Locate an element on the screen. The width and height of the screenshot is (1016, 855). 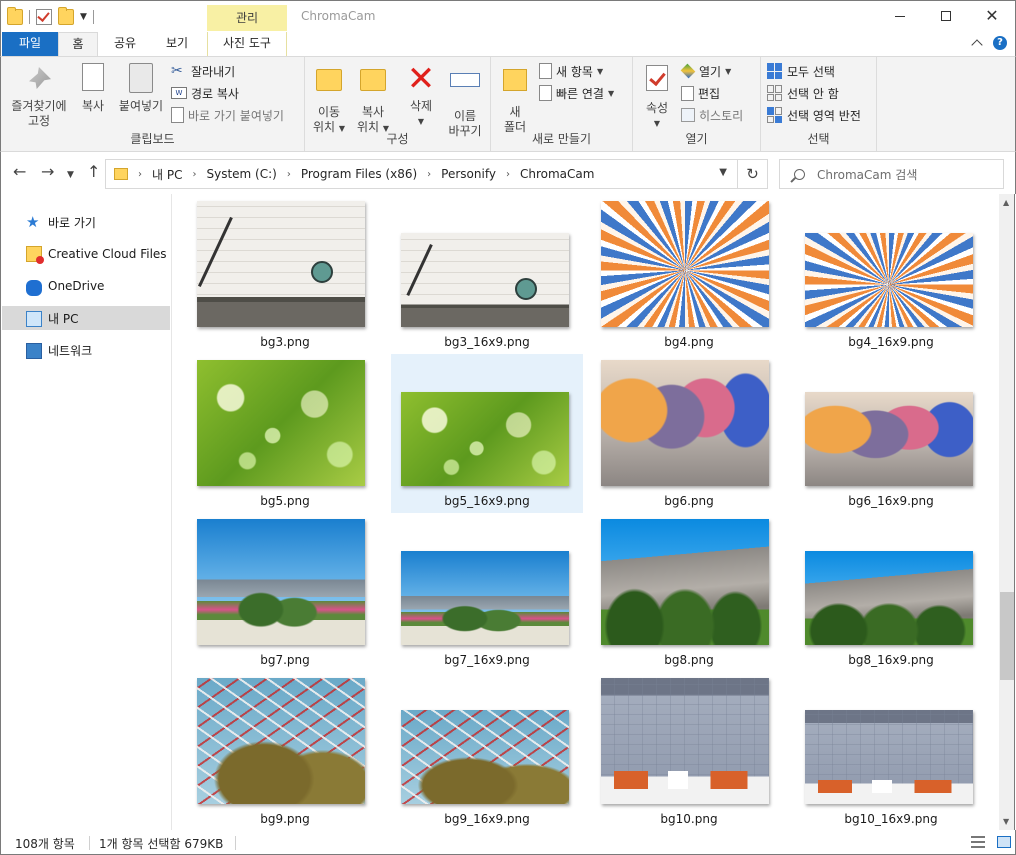
file-item: bg6.png is located at coordinates (689, 433).